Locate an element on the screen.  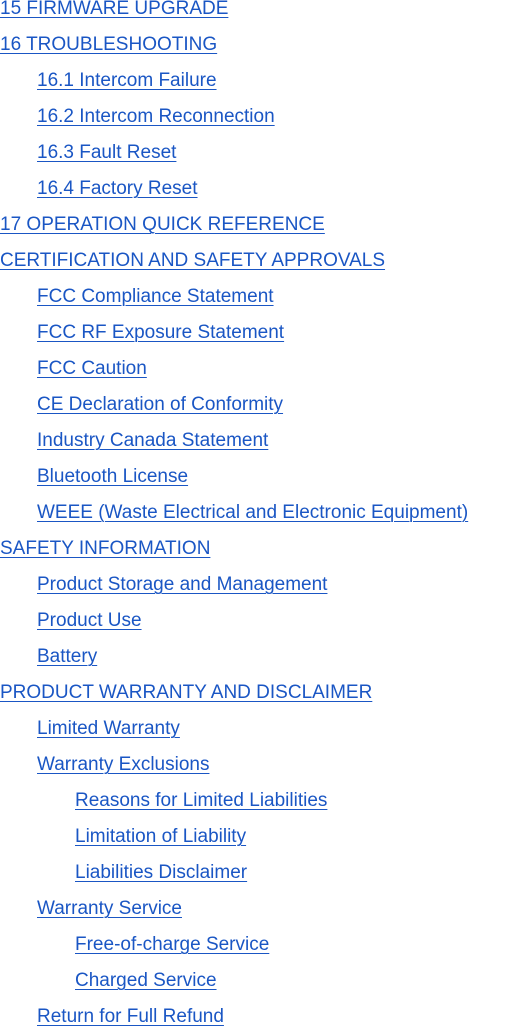
toc-entry: Product Storage and Management is located at coordinates (255, 585).